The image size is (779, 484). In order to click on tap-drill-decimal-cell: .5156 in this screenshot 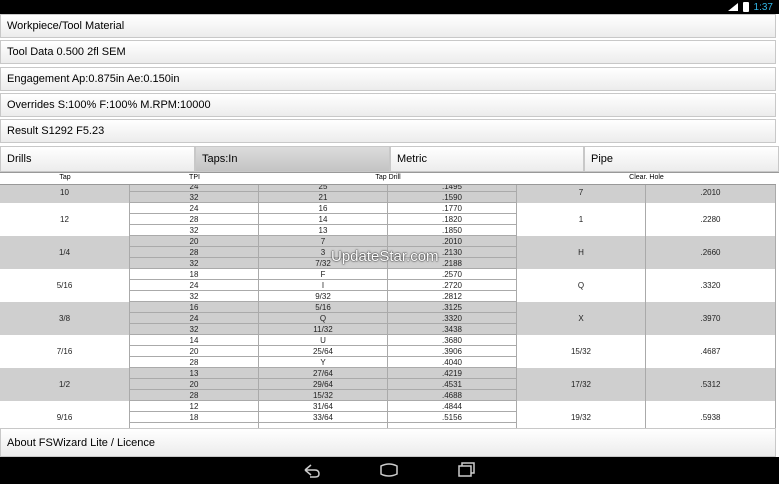, I will do `click(452, 417)`.